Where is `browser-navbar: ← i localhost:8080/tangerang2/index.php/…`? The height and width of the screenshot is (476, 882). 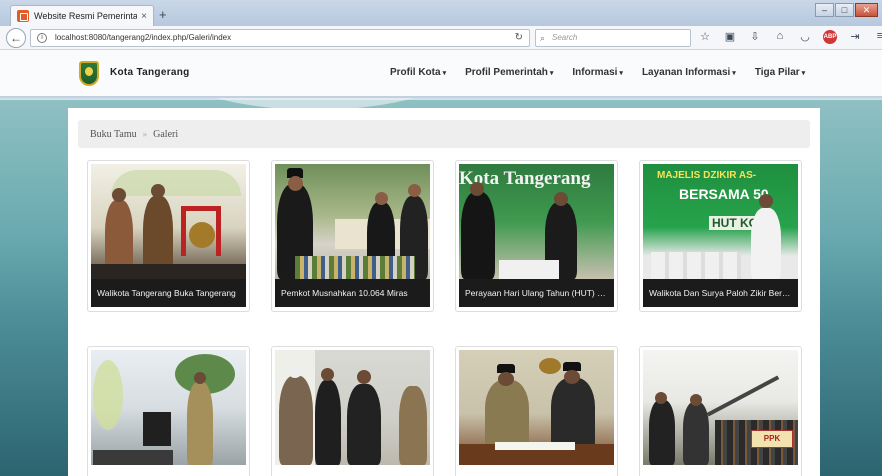
browser-navbar: ← i localhost:8080/tangerang2/index.php/… is located at coordinates (441, 38).